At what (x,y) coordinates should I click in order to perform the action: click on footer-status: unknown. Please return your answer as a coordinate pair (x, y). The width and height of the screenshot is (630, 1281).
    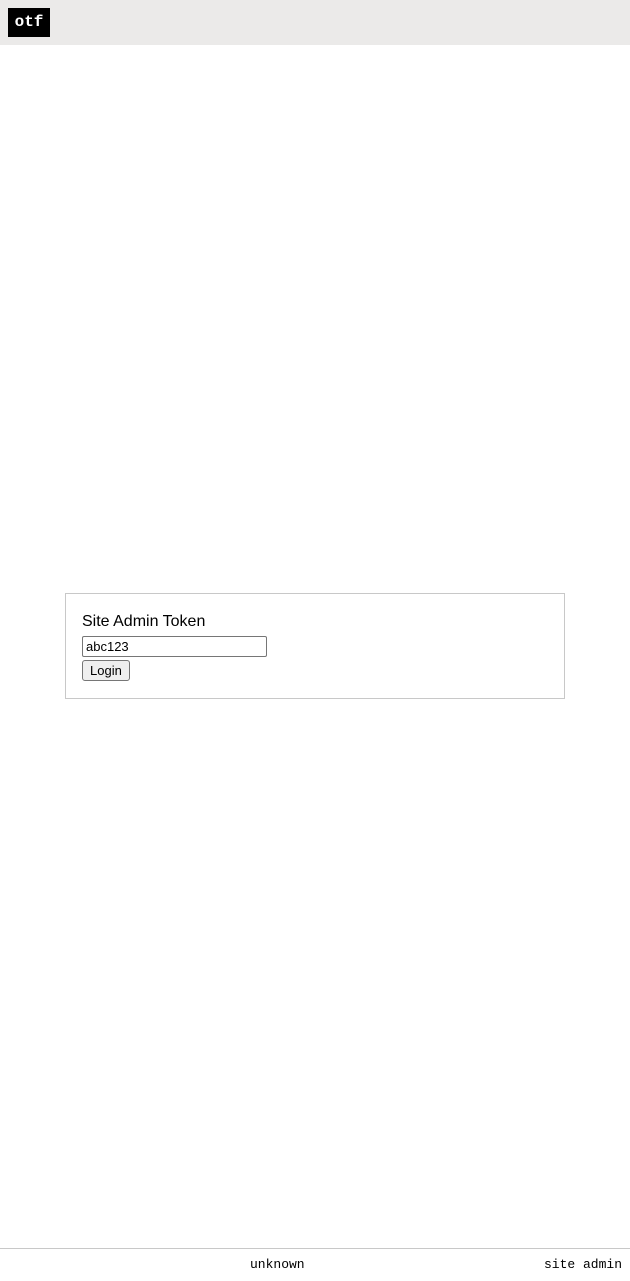
    Looking at the image, I should click on (277, 1264).